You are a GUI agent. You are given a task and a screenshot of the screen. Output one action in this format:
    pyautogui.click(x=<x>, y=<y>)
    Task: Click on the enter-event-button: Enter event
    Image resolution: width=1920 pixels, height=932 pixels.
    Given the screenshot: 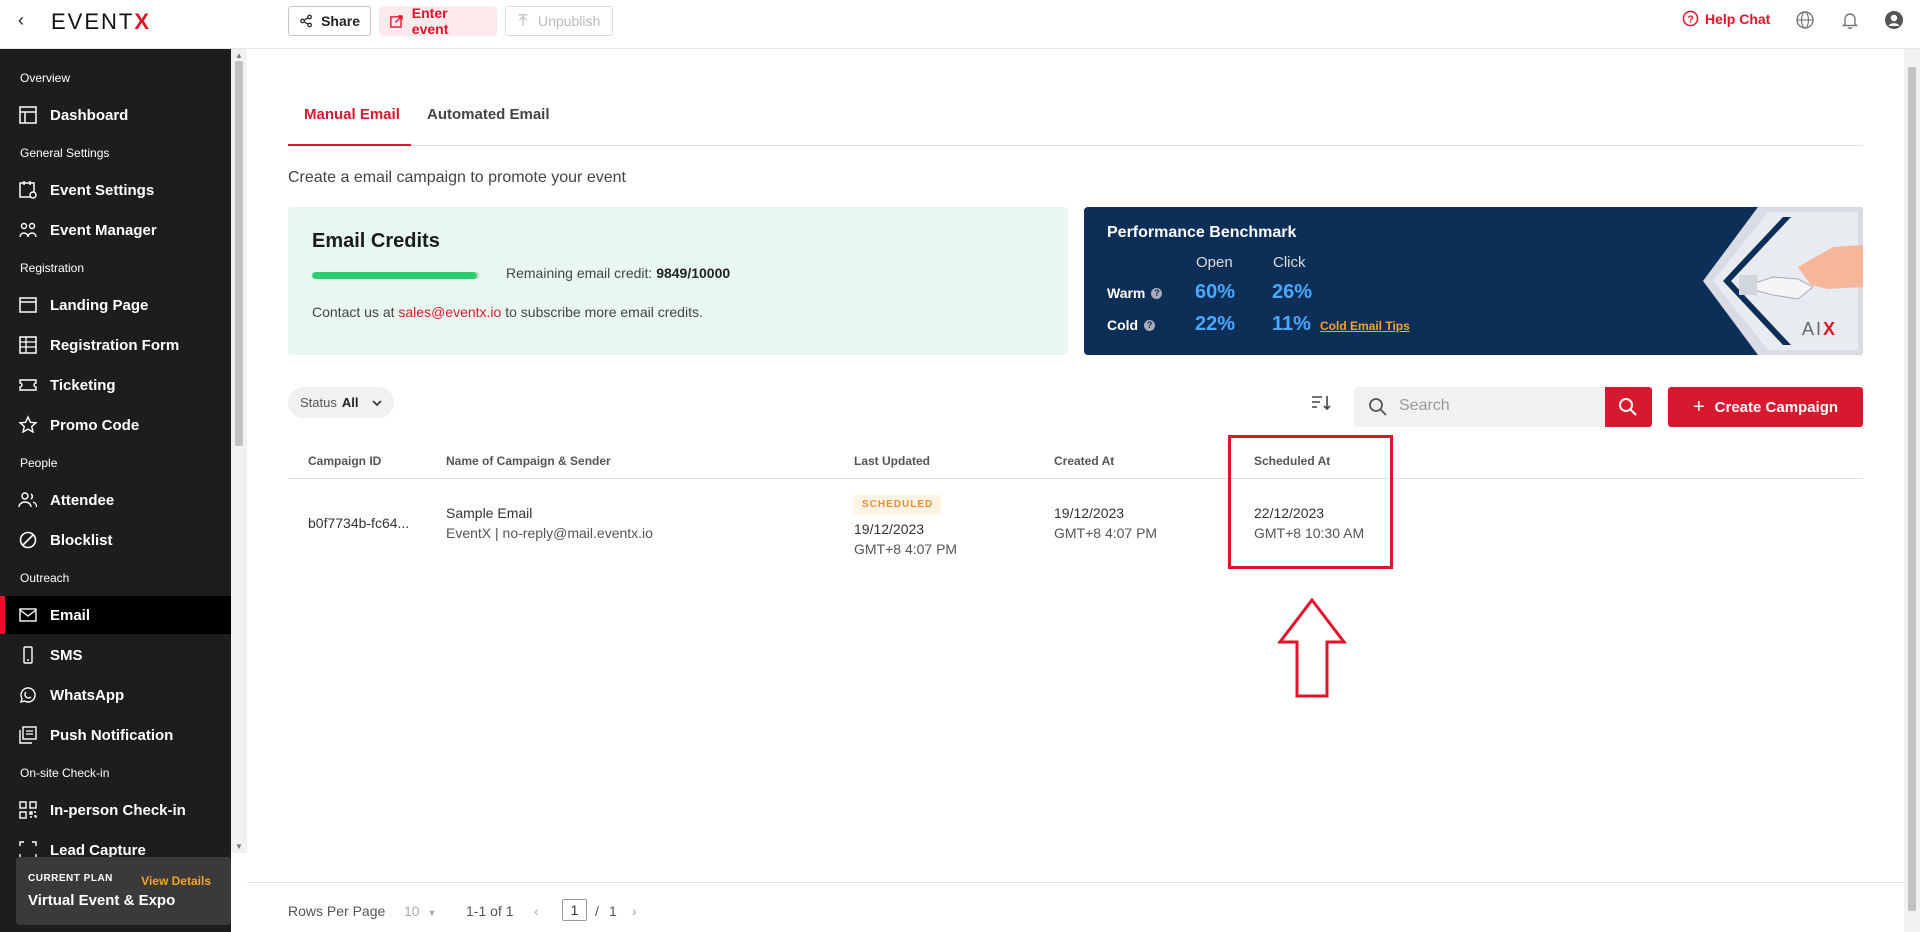 What is the action you would take?
    pyautogui.click(x=438, y=21)
    